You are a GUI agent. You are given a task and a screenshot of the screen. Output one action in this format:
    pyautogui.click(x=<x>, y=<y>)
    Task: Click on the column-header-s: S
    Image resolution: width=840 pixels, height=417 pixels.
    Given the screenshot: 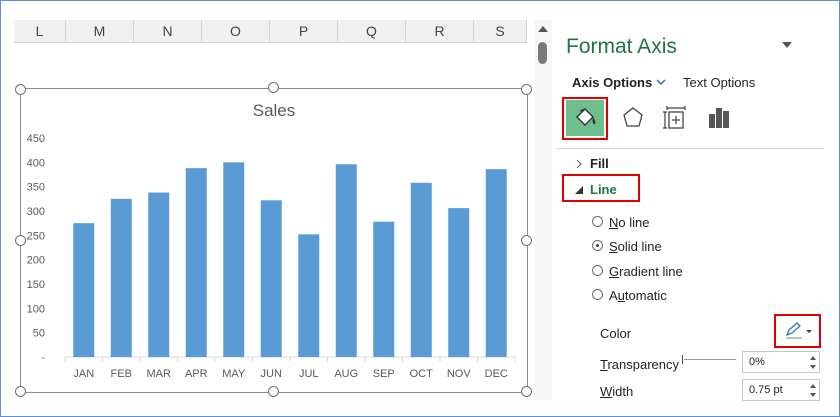 What is the action you would take?
    pyautogui.click(x=500, y=31)
    